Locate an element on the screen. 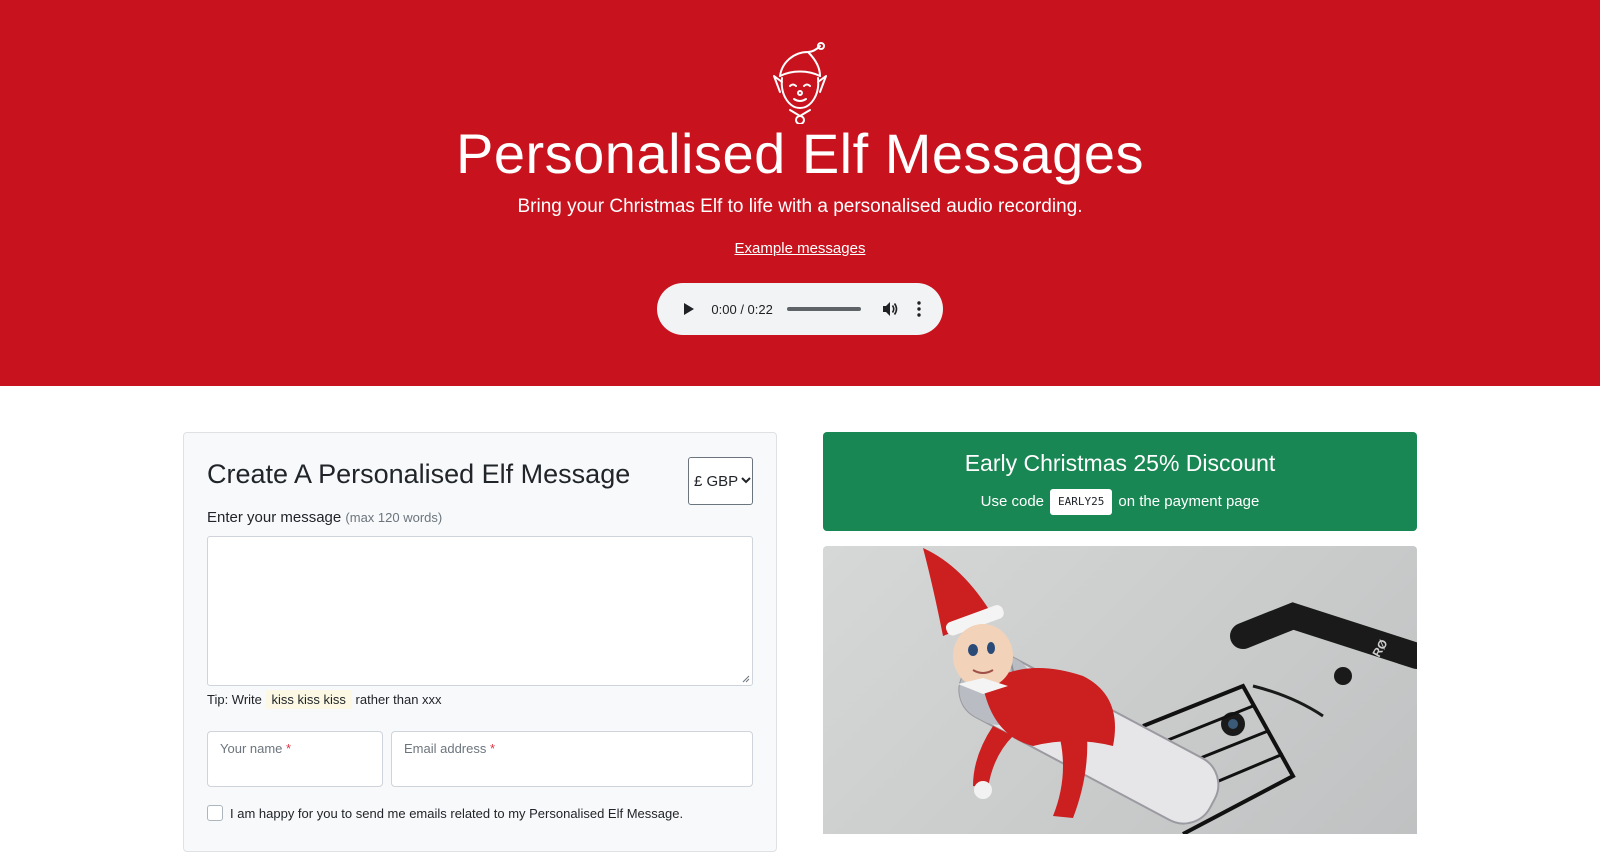 This screenshot has height=852, width=1600. play-icon is located at coordinates (688, 309).